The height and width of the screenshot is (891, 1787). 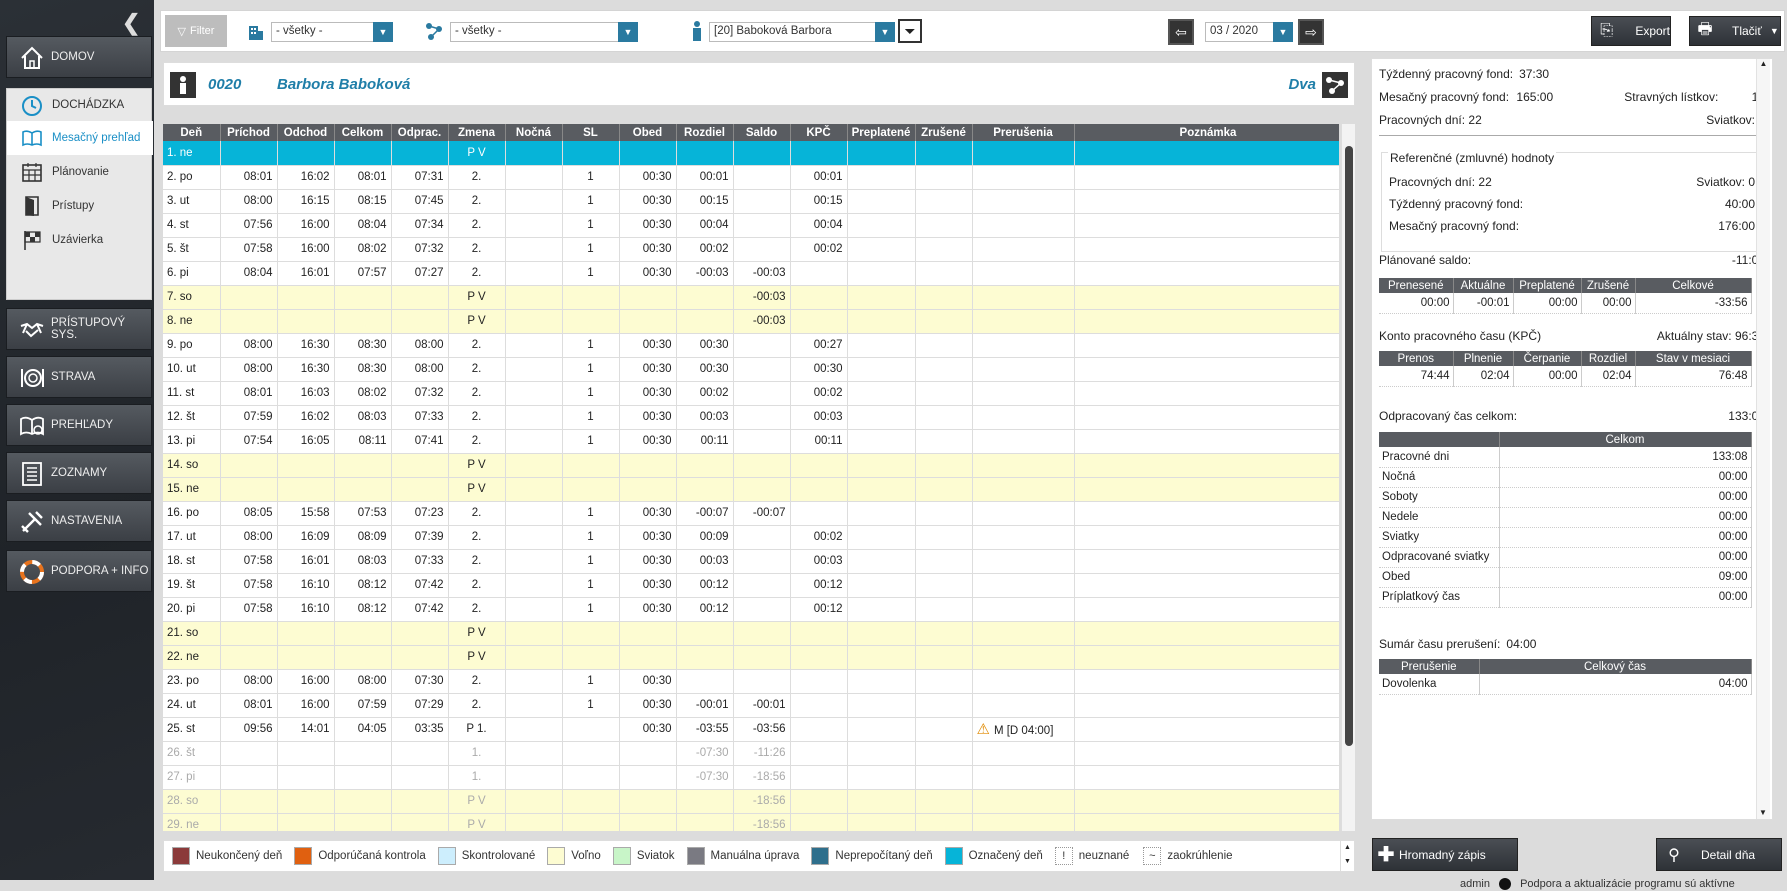 I want to click on person-filter-icon: ⏷, so click(x=910, y=31).